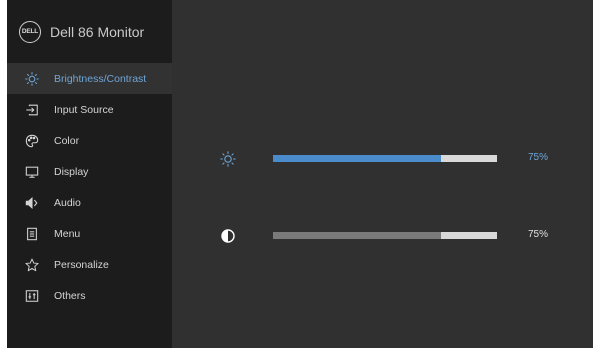 This screenshot has height=351, width=600. Describe the element at coordinates (89, 140) in the screenshot. I see `sidebar-item-color: Color` at that location.